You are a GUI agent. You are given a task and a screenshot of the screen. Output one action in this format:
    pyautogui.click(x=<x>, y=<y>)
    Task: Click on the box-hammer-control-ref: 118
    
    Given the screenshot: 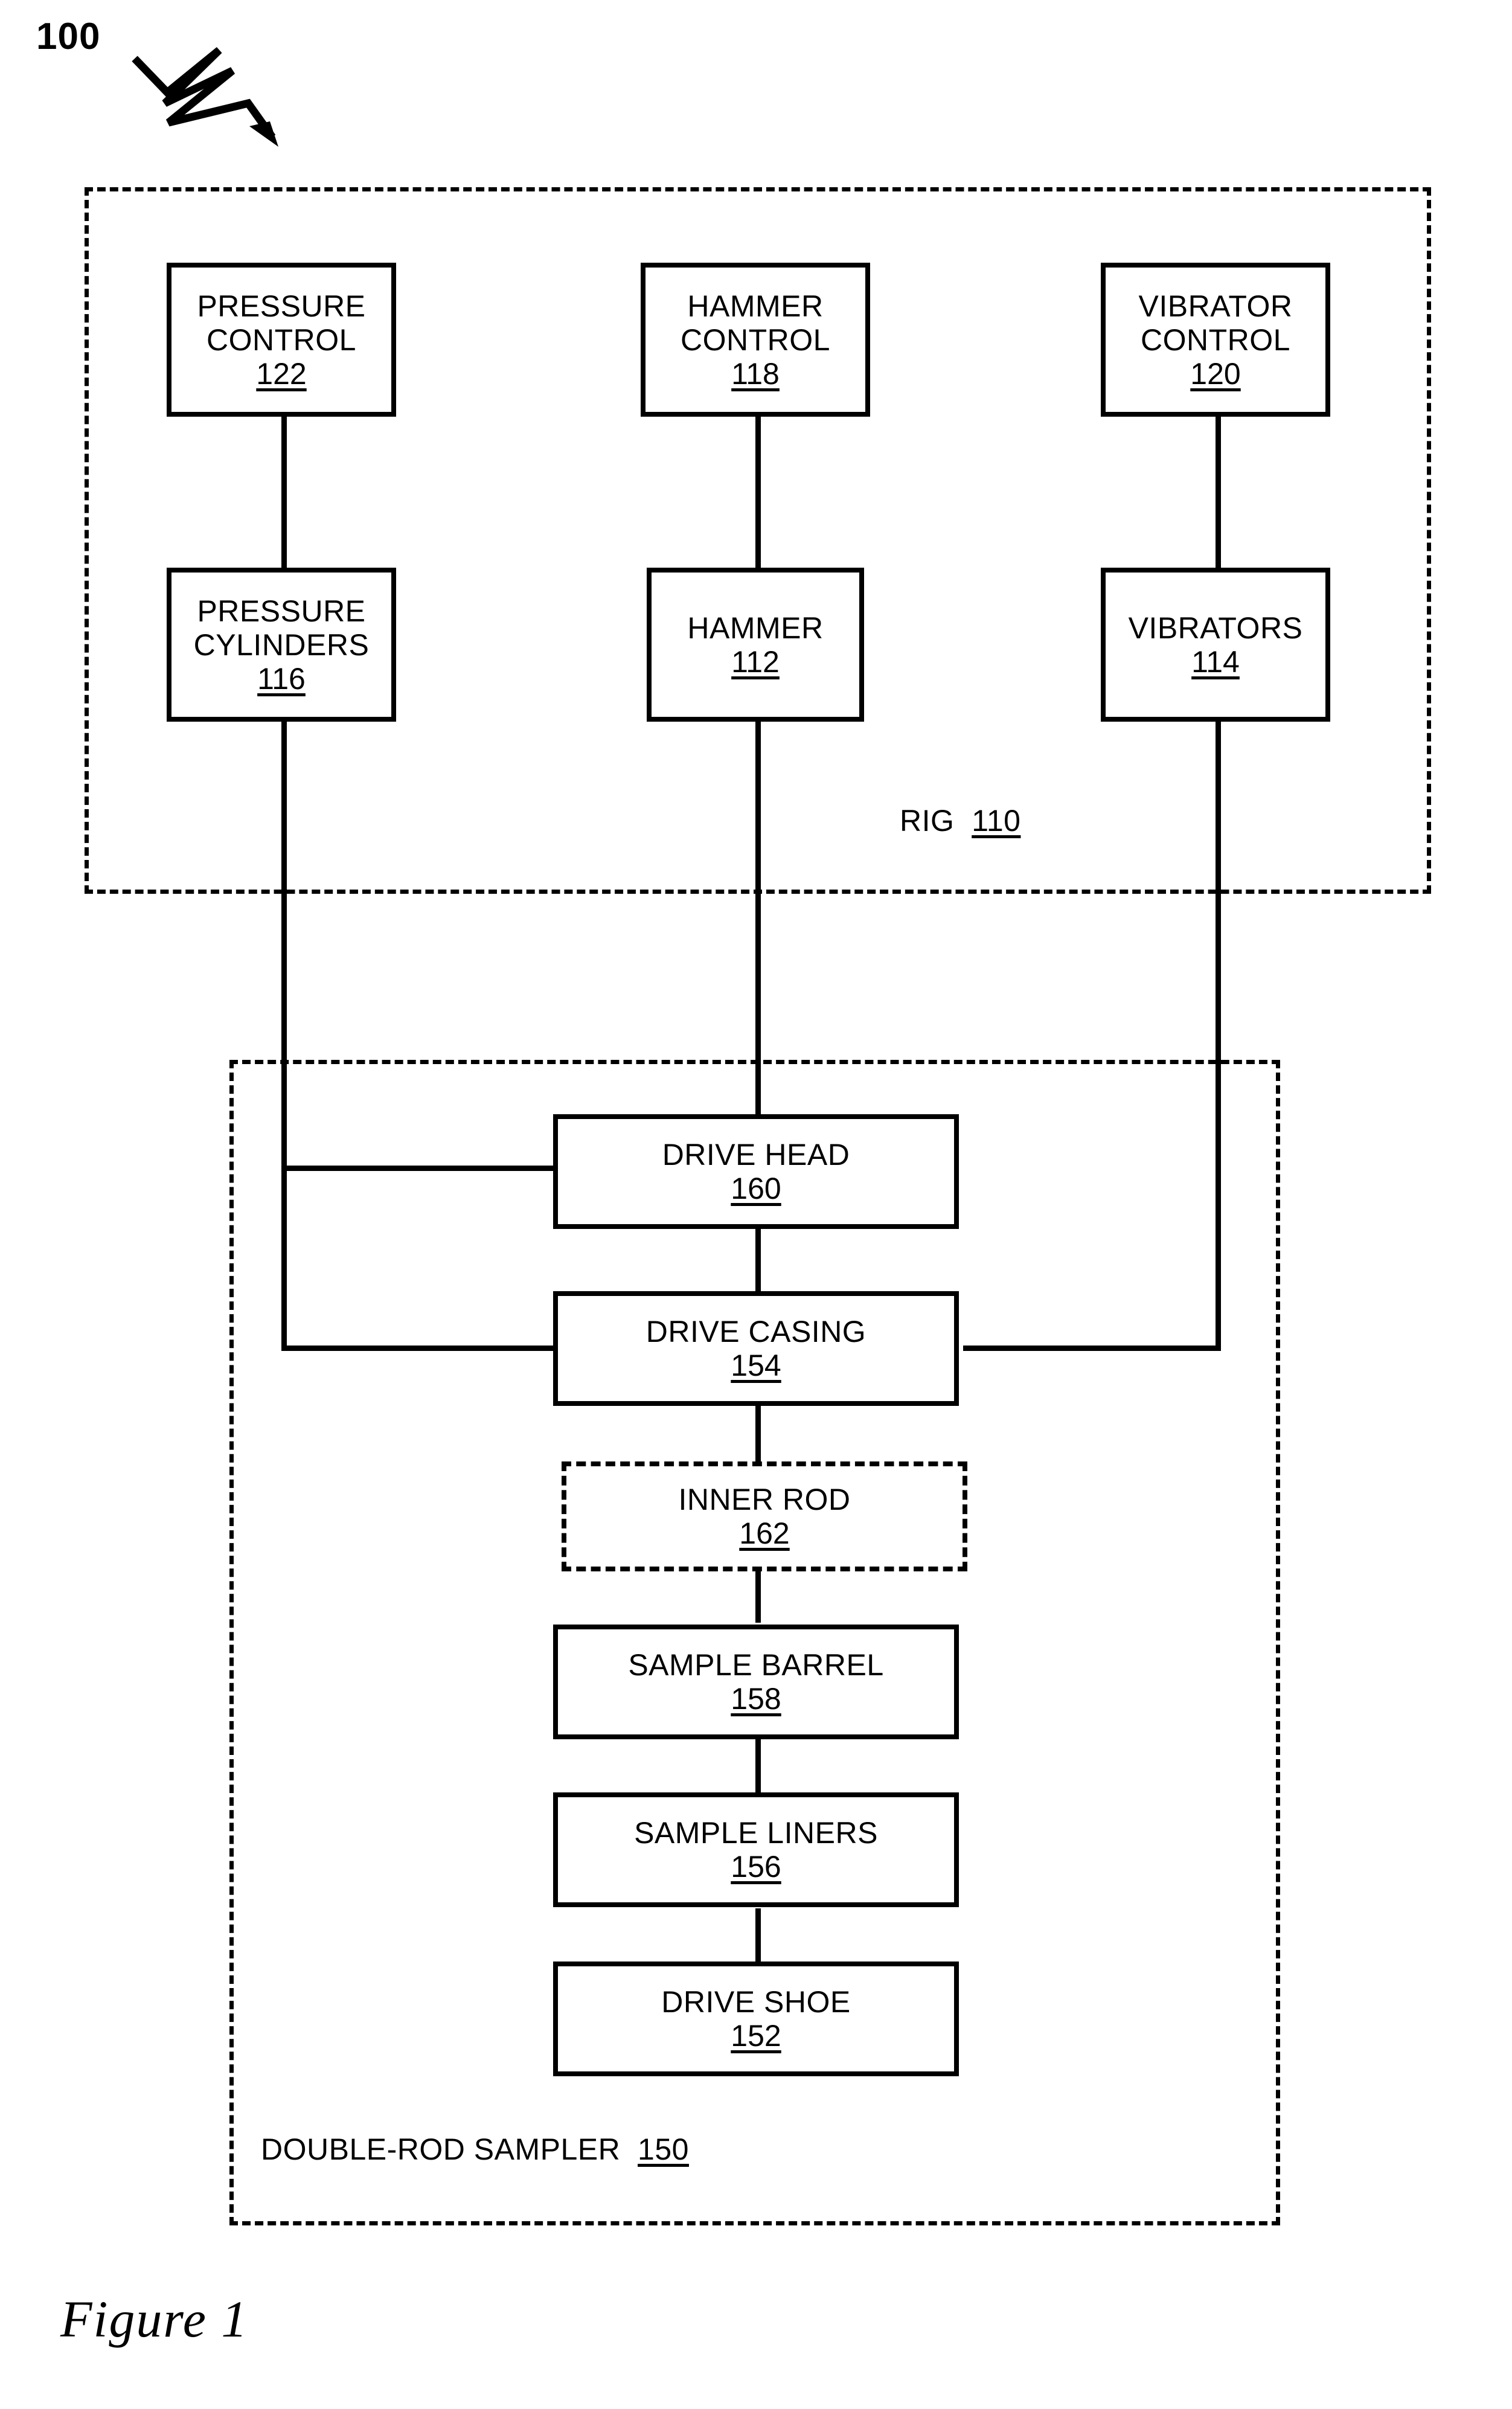 What is the action you would take?
    pyautogui.click(x=755, y=373)
    